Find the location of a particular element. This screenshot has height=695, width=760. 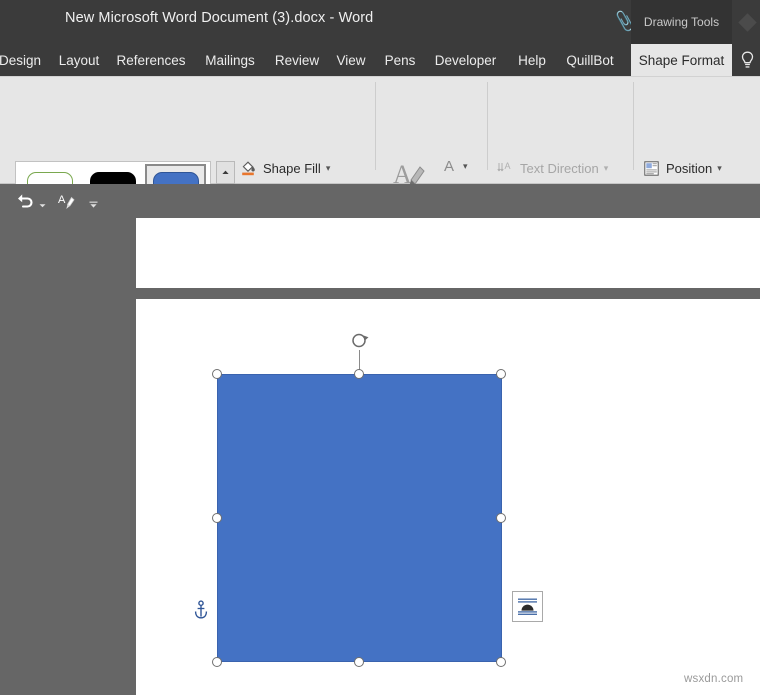

tab-layout: Layout is located at coordinates (79, 60).